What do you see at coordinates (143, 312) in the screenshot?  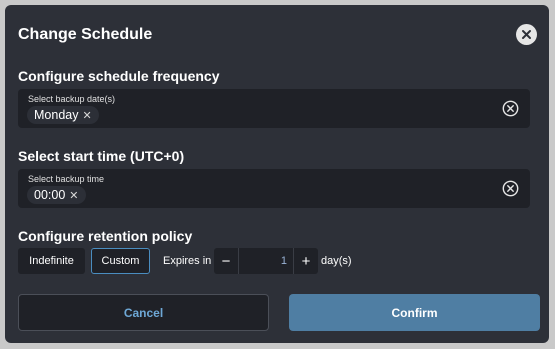 I see `cancel-button: Cancel` at bounding box center [143, 312].